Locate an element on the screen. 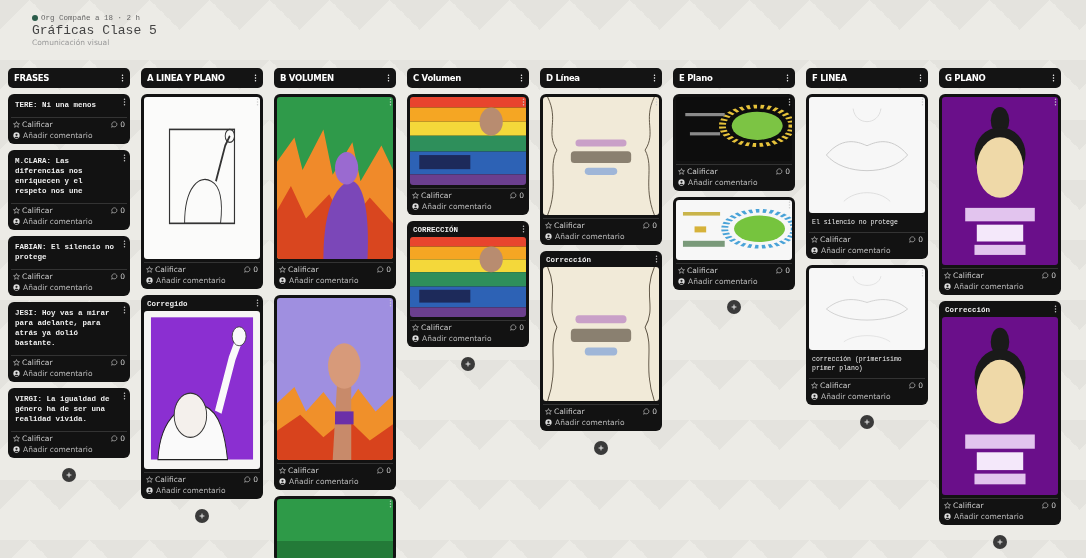 The image size is (1086, 558). board-title: Gráficas Clase 5 is located at coordinates (95, 30).